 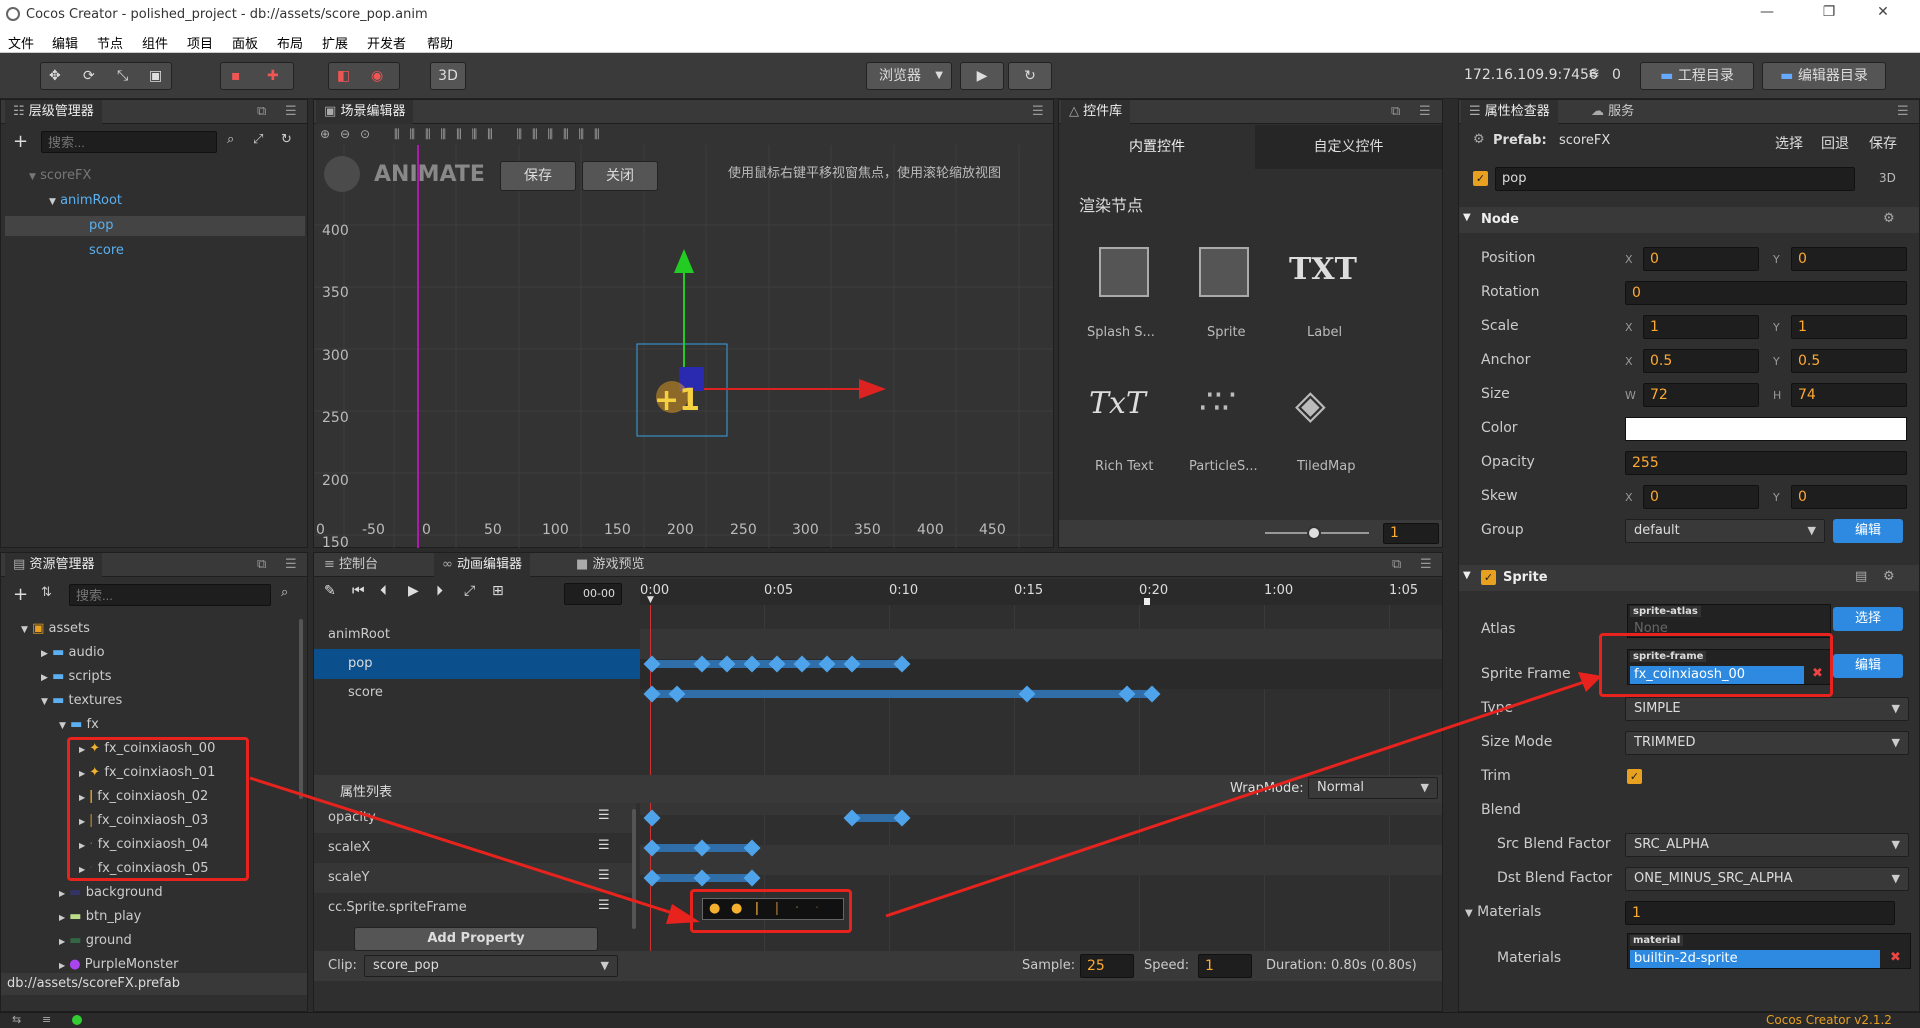 What do you see at coordinates (77, 1020) in the screenshot?
I see `connection-status-icon` at bounding box center [77, 1020].